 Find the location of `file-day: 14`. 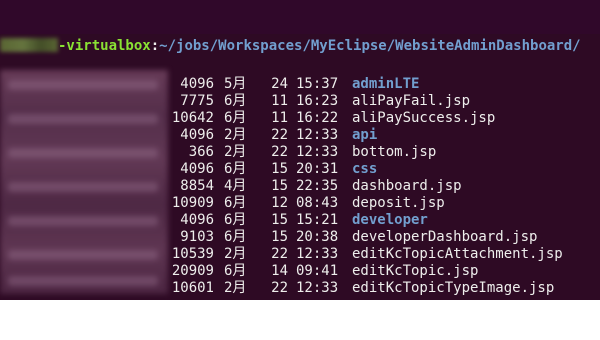

file-day: 14 is located at coordinates (279, 271).